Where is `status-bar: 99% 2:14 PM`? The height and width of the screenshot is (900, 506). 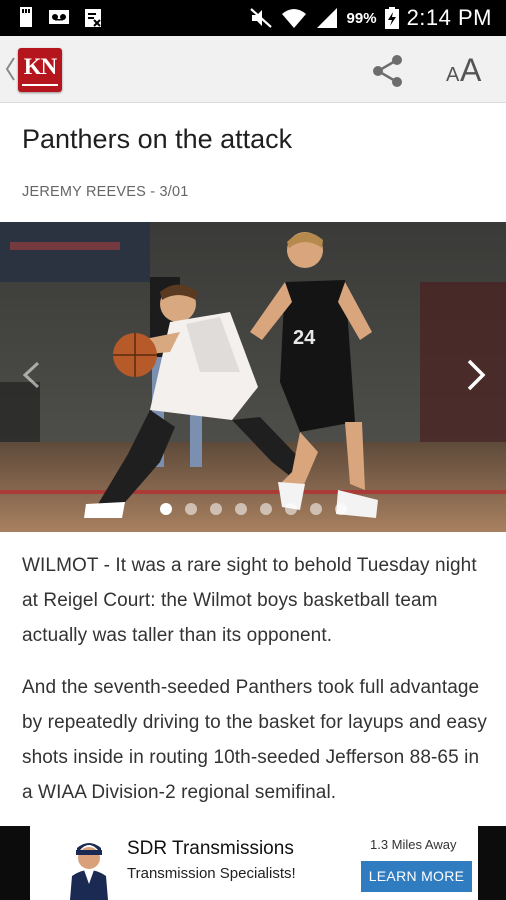
status-bar: 99% 2:14 PM is located at coordinates (253, 18).